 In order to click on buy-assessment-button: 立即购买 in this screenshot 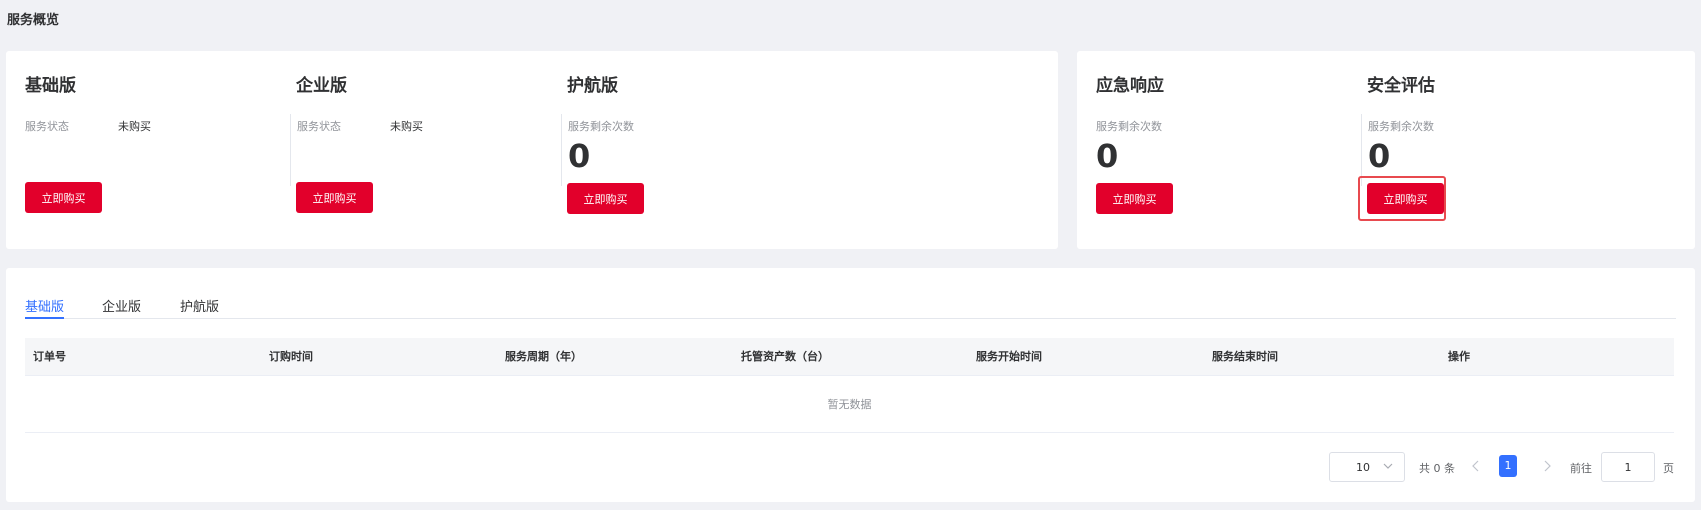, I will do `click(1405, 198)`.